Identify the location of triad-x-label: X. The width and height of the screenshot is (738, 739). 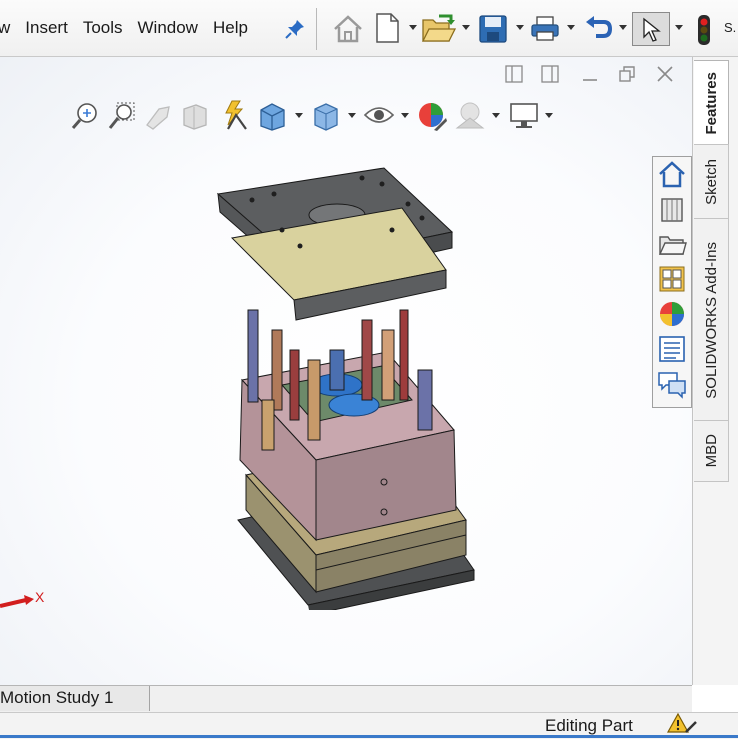
(40, 597).